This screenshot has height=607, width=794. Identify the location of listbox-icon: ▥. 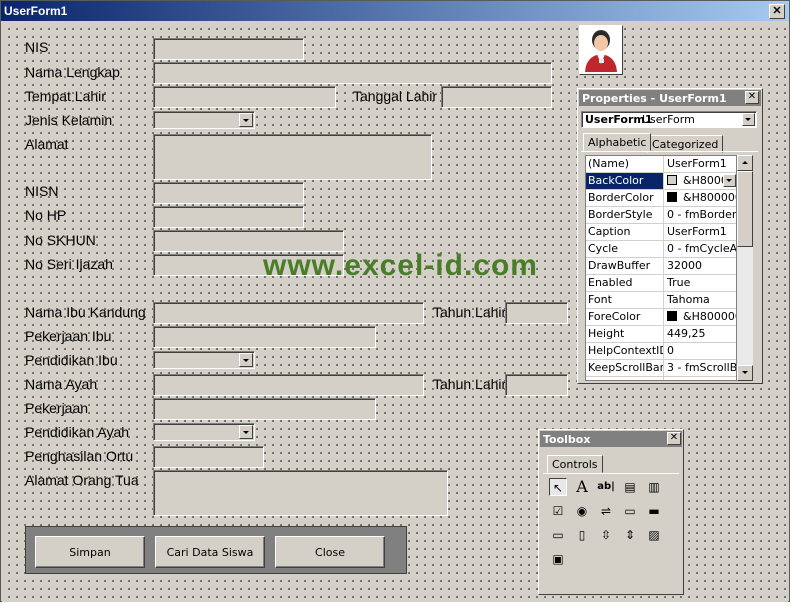
(654, 487).